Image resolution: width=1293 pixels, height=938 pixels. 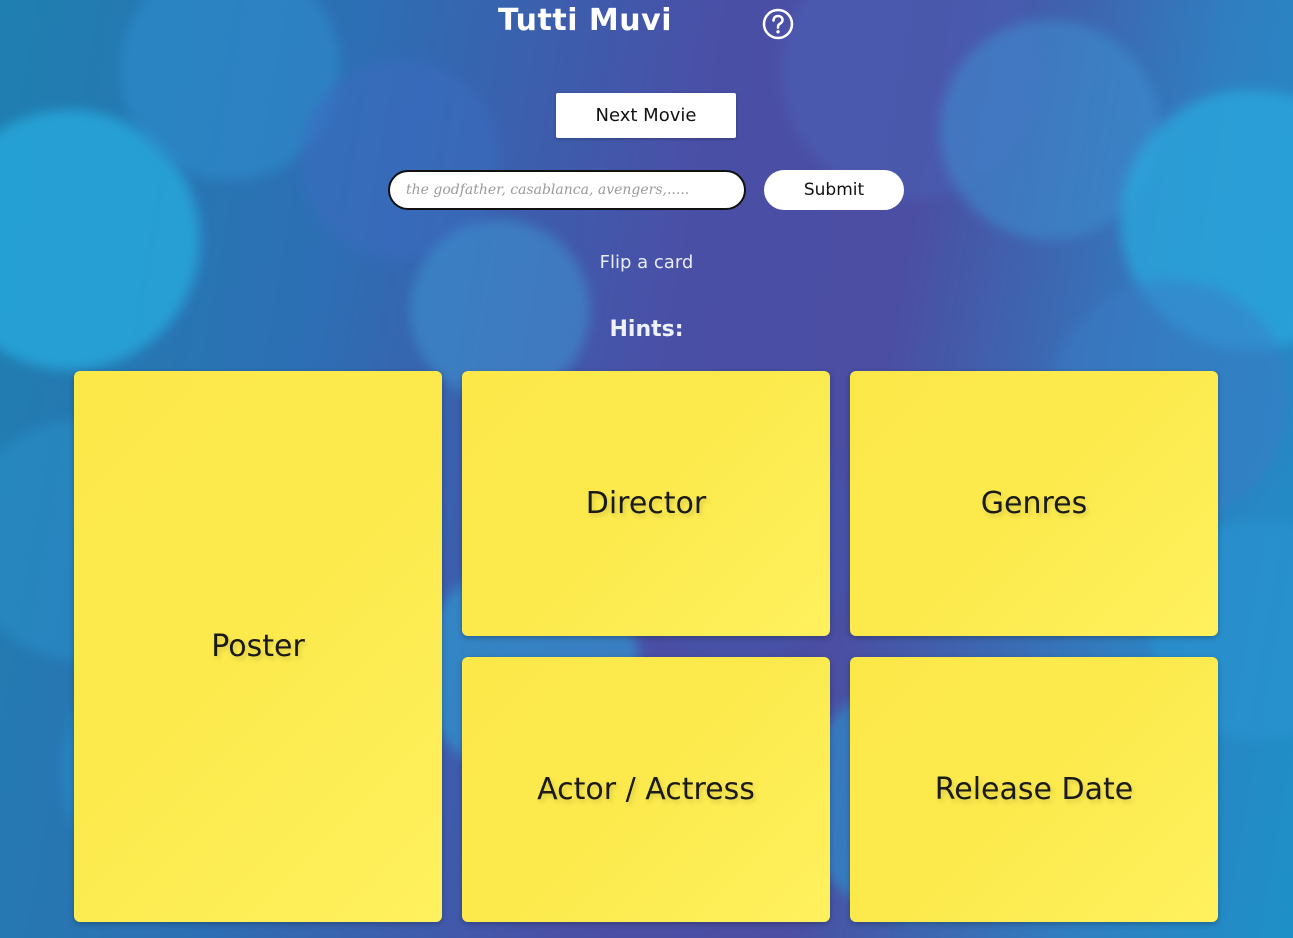 What do you see at coordinates (646, 262) in the screenshot?
I see `status-message: Flip a card` at bounding box center [646, 262].